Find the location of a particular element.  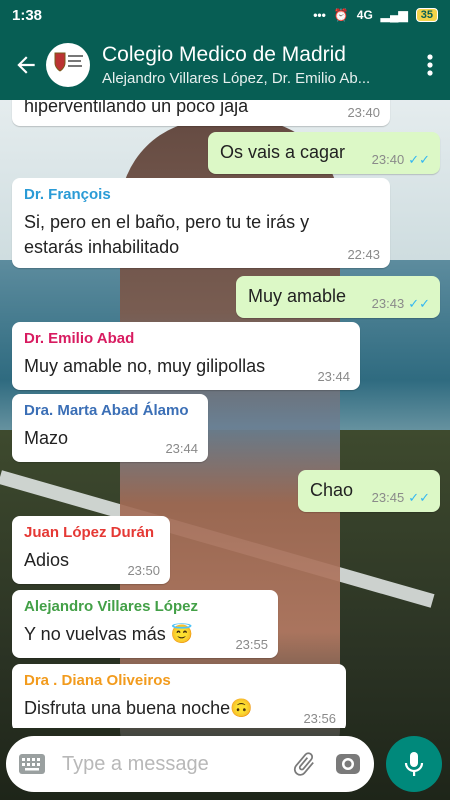

menu-button is located at coordinates (430, 65).